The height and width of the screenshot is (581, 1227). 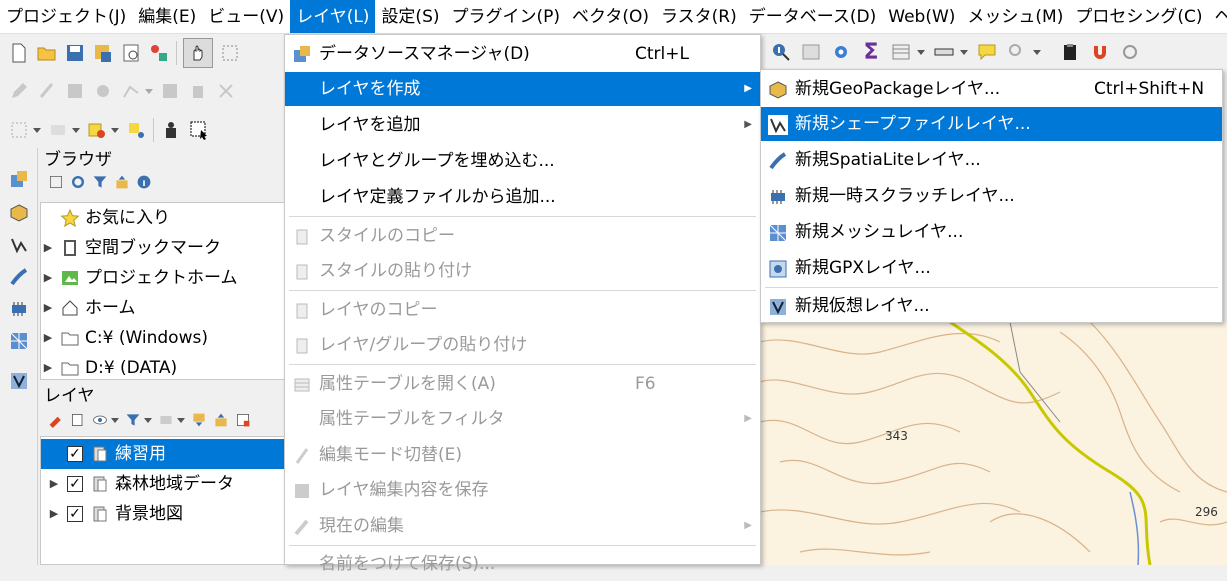 What do you see at coordinates (522, 271) in the screenshot?
I see `menu-item-paste-style: スタイルの貼り付け` at bounding box center [522, 271].